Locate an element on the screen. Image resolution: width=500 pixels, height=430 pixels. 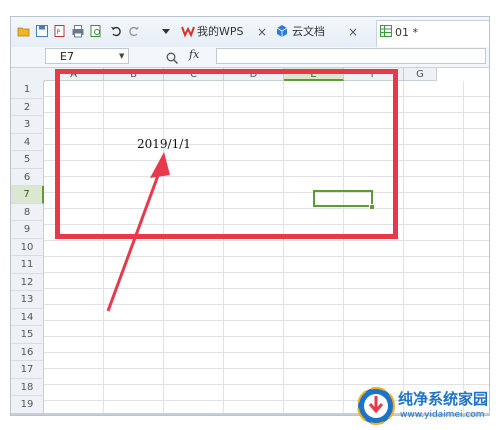
undo-icon is located at coordinates (116, 31).